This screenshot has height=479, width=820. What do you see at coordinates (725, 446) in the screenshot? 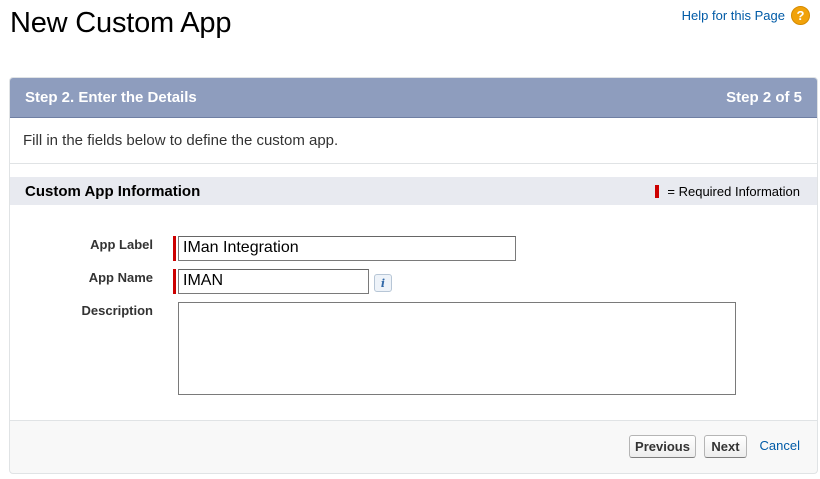
I see `next-button: Next` at bounding box center [725, 446].